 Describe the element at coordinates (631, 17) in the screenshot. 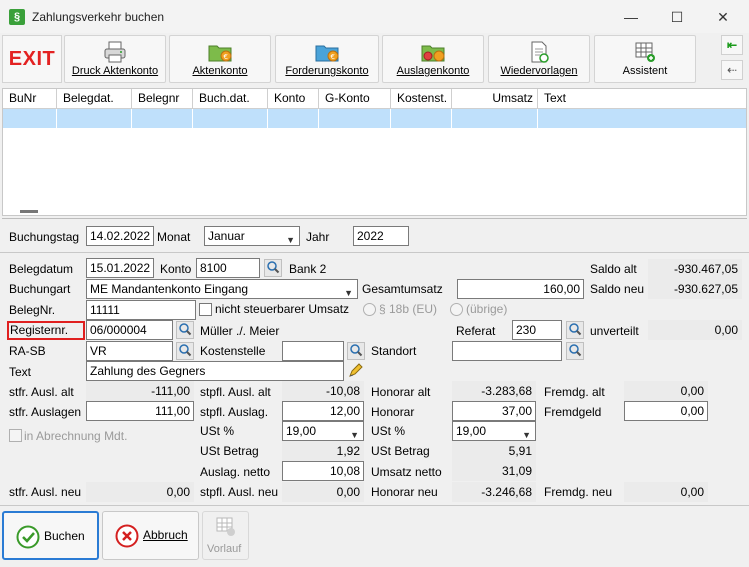

I see `minimize-button: —` at that location.